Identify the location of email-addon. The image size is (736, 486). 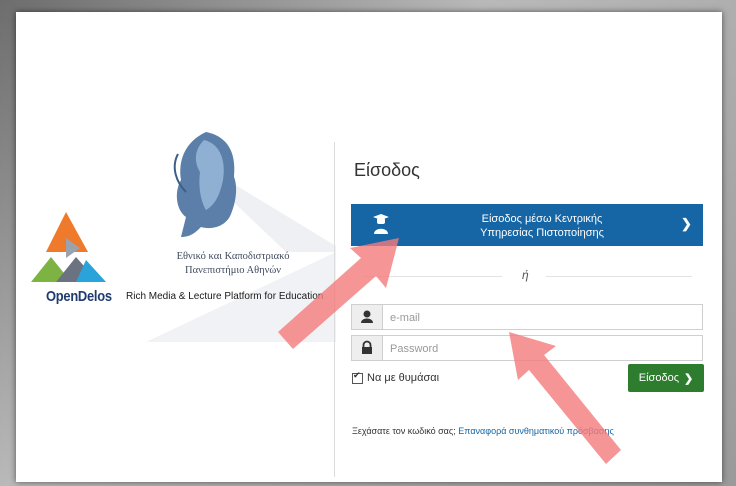
(367, 317).